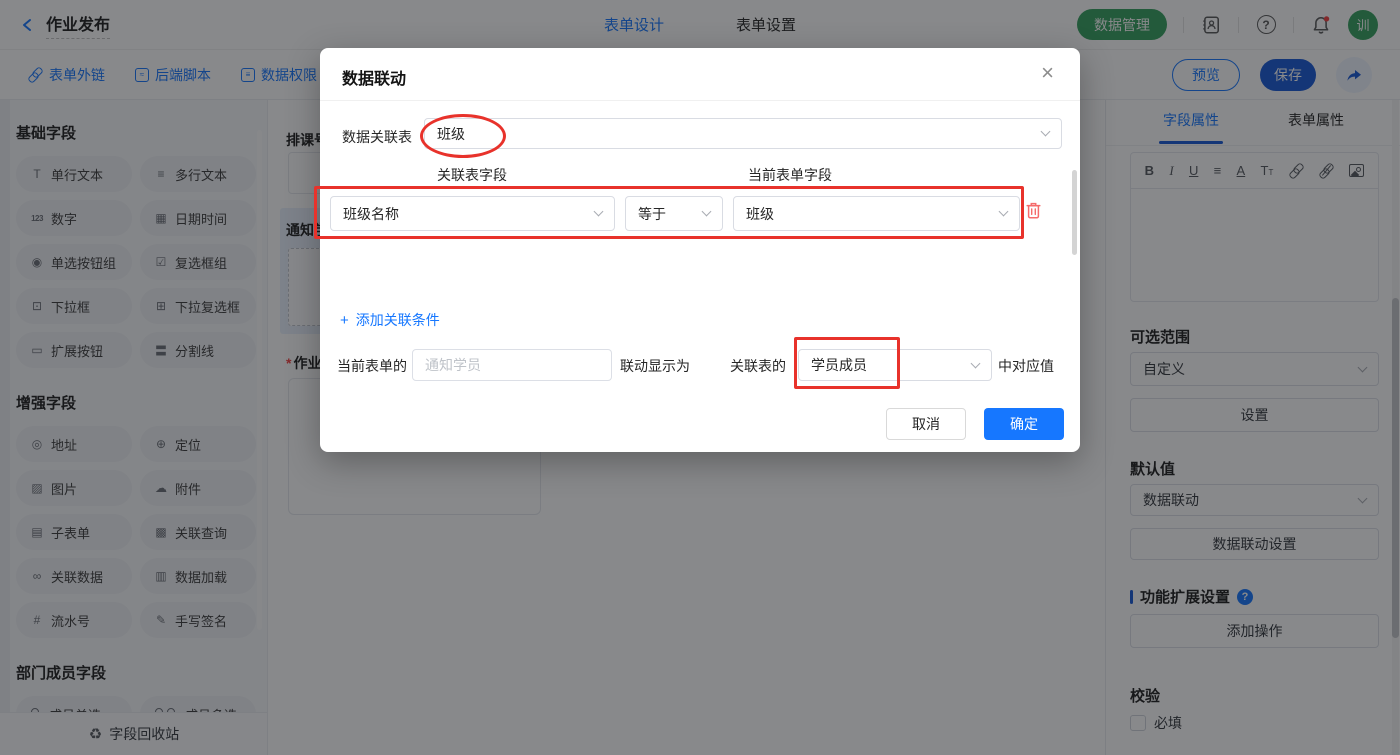  Describe the element at coordinates (1033, 210) in the screenshot. I see `trash-icon` at that location.